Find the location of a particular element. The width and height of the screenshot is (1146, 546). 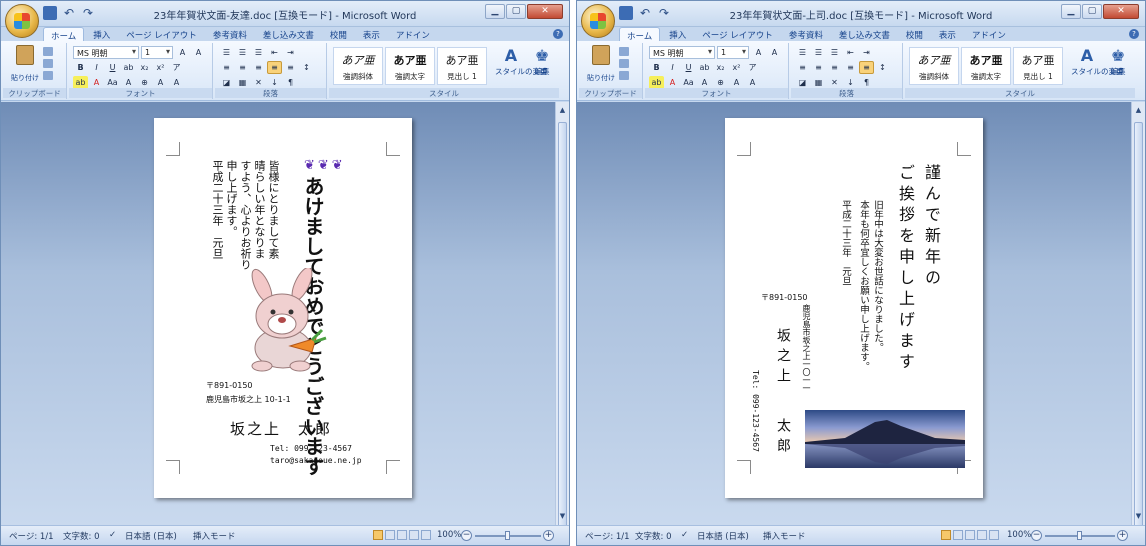

tab-addins: アドイン is located at coordinates (989, 34).